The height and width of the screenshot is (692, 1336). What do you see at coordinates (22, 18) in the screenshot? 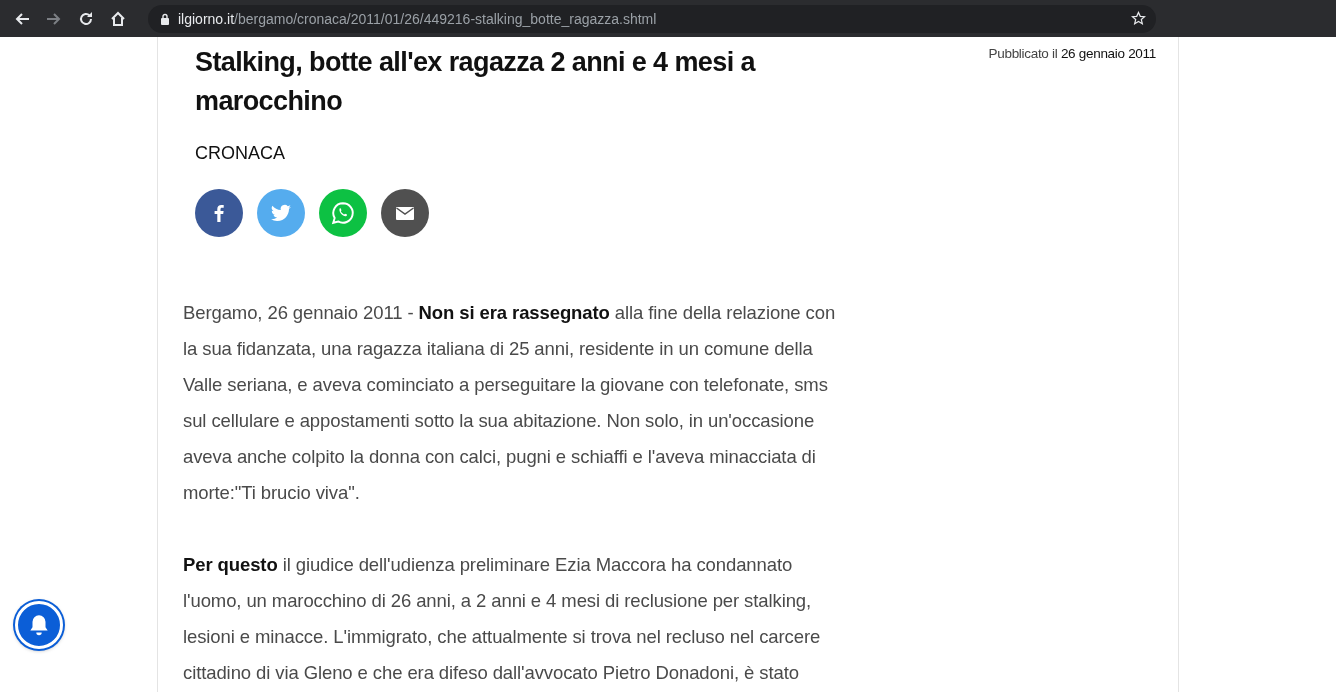
I see `back-icon` at bounding box center [22, 18].